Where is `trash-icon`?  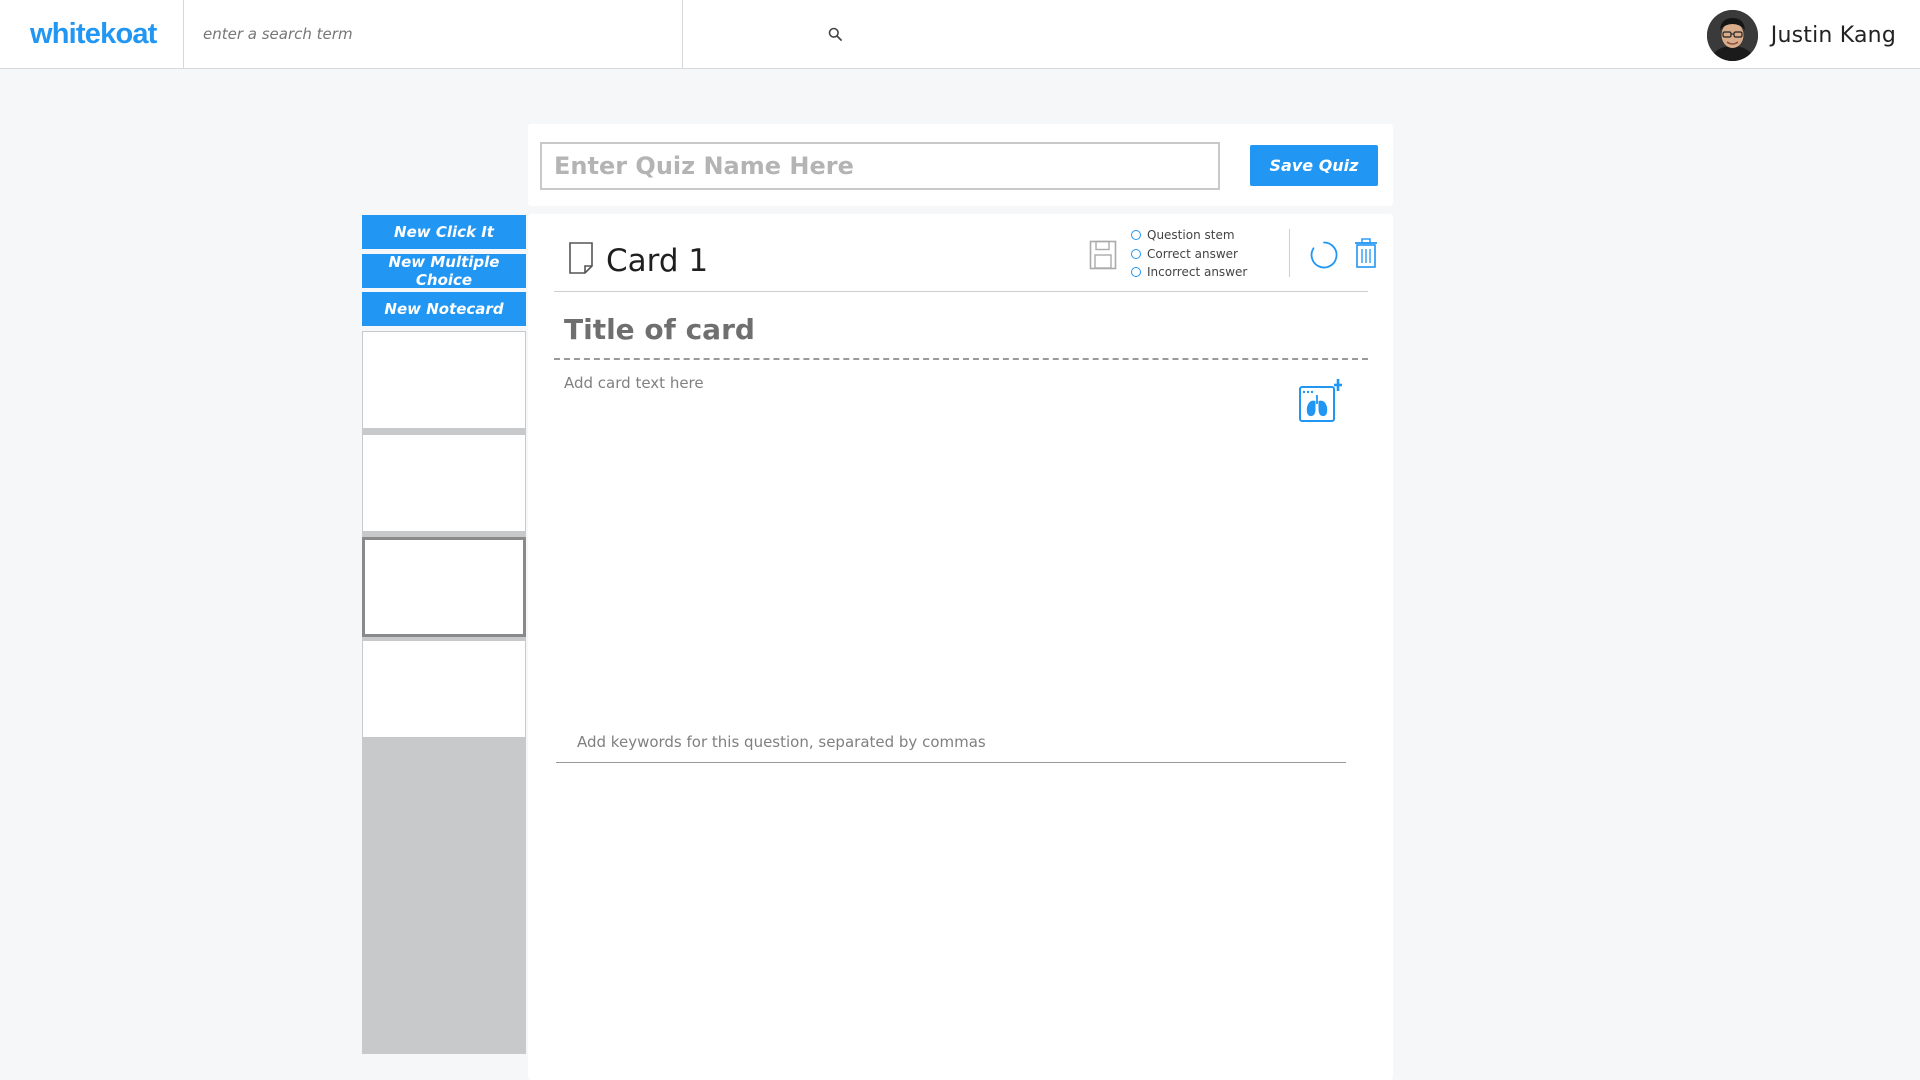
trash-icon is located at coordinates (1366, 253).